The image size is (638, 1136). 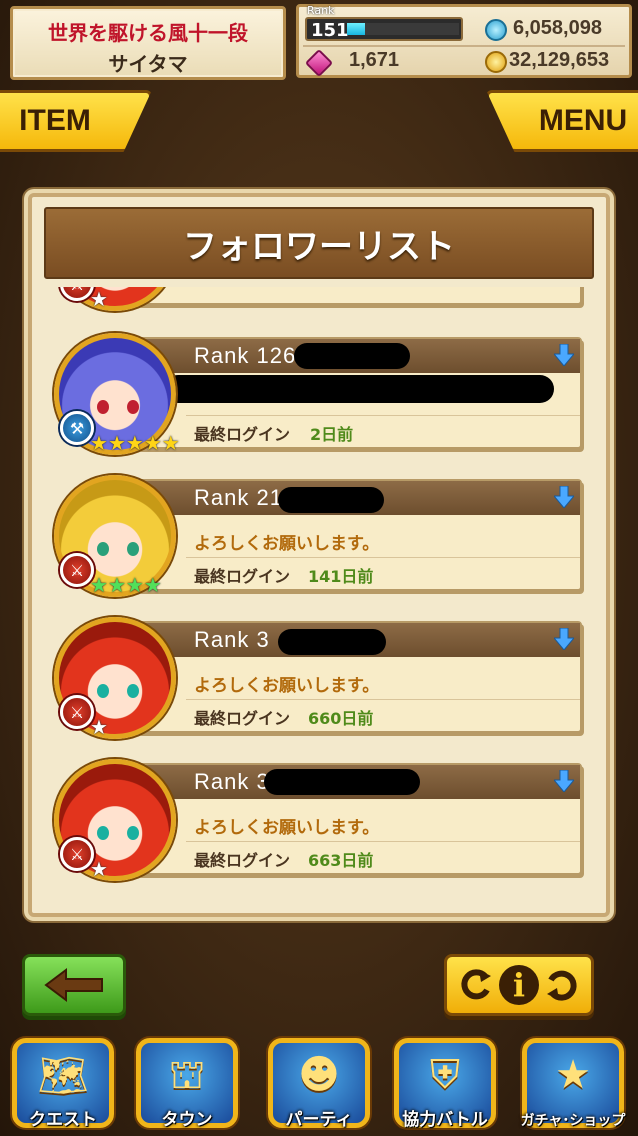 I want to click on rank-number: 151, so click(x=330, y=30).